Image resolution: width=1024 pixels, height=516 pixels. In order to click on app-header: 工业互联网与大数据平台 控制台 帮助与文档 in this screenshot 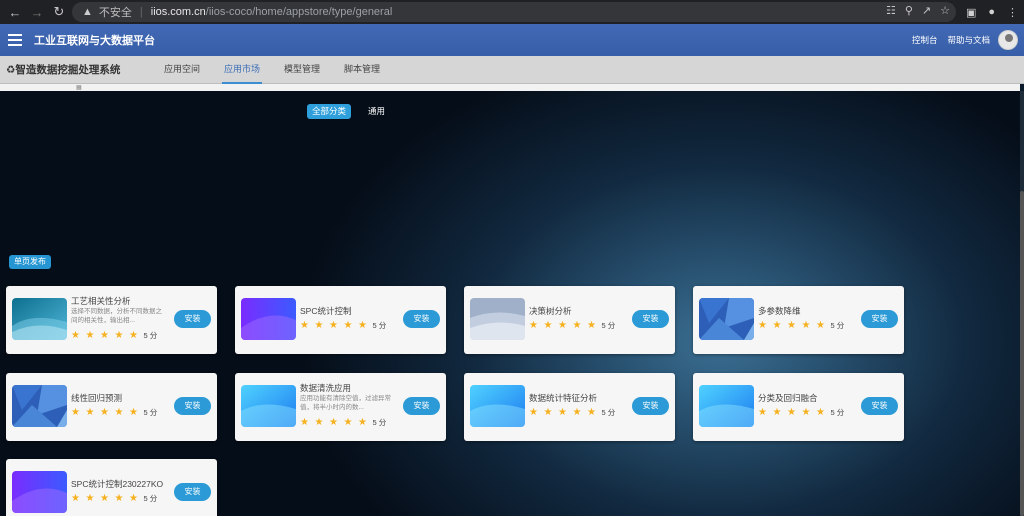, I will do `click(512, 40)`.